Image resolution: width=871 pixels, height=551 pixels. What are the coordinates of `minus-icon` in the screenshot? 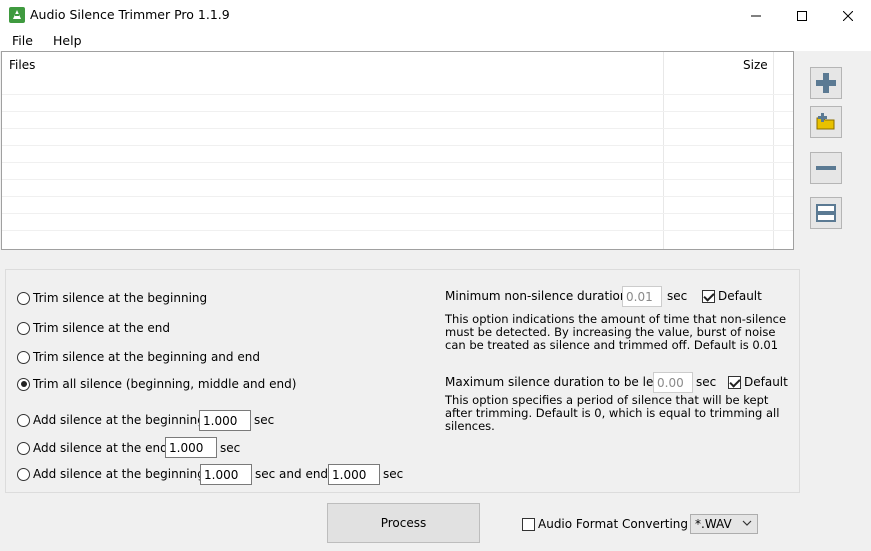 It's located at (826, 168).